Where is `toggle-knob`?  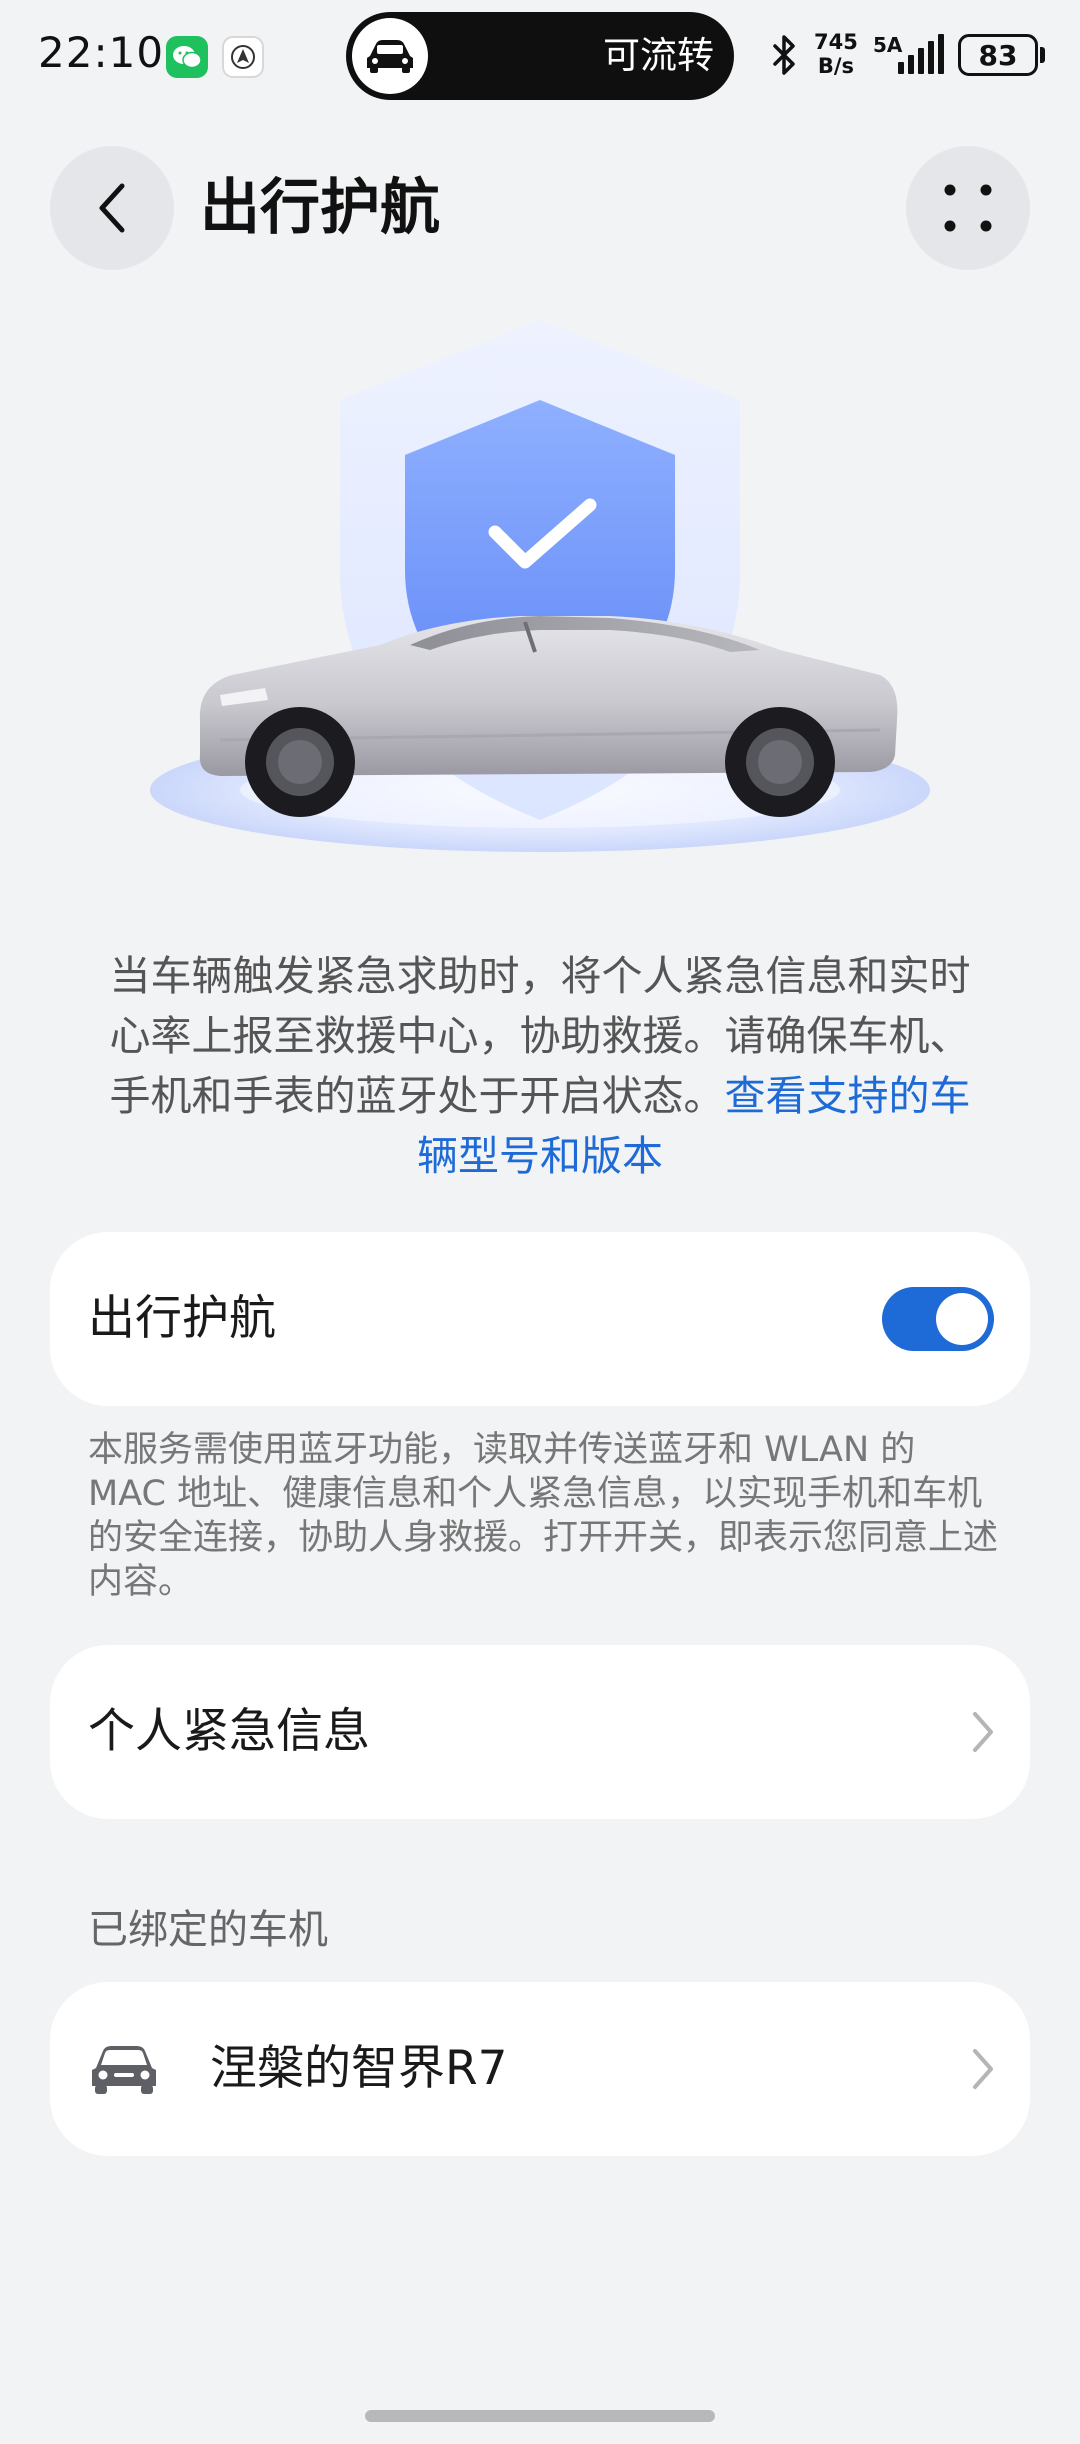
toggle-knob is located at coordinates (962, 1319).